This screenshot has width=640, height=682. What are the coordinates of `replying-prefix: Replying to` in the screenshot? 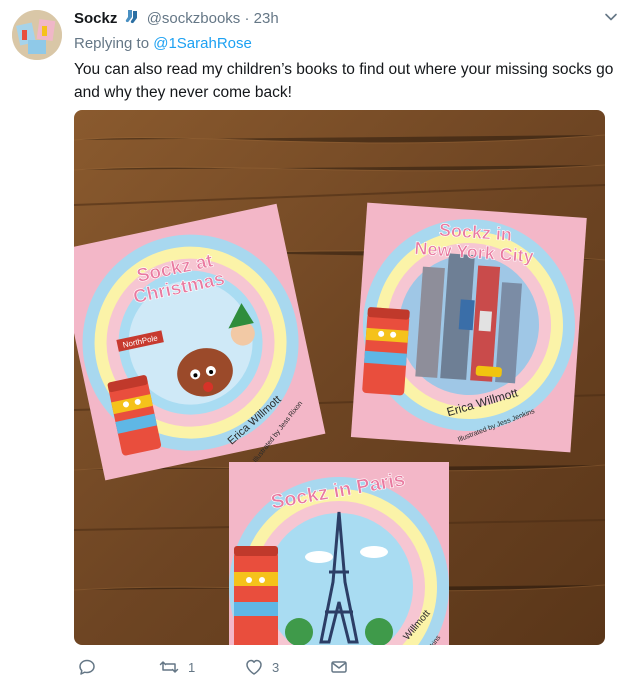 It's located at (112, 43).